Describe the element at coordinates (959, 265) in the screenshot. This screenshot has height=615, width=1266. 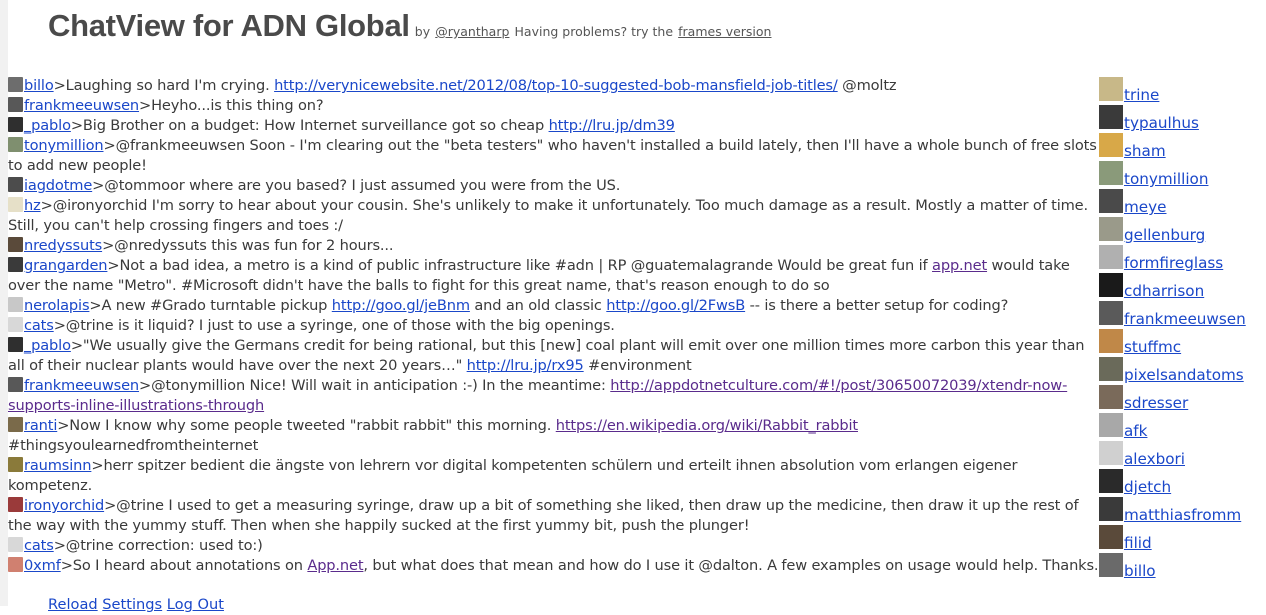
I see `message-link: app.net` at that location.